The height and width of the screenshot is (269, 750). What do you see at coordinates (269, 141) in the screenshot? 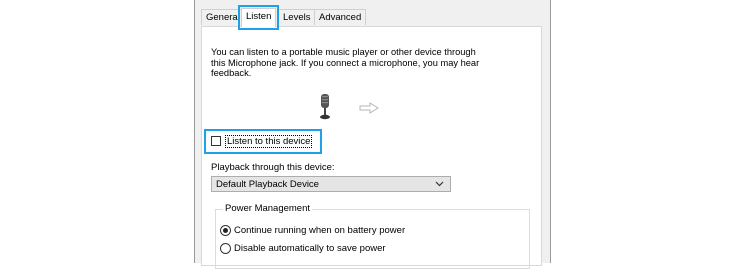
I see `listen-checkbox-label: Listen to this device` at bounding box center [269, 141].